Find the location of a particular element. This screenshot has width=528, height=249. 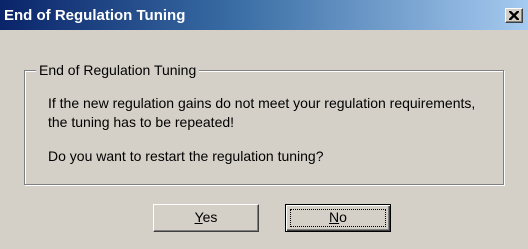

no-button: No is located at coordinates (338, 218).